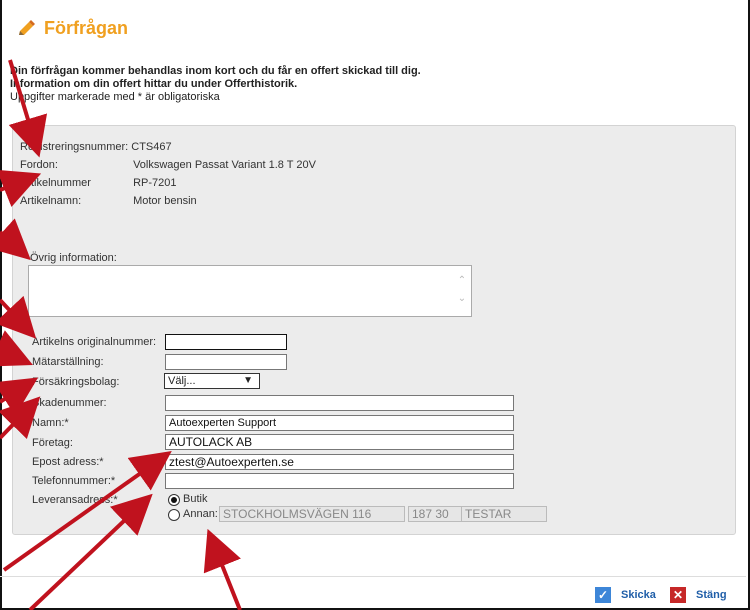 The image size is (750, 610). Describe the element at coordinates (339, 423) in the screenshot. I see `namn-input: Autoexperten Support` at that location.